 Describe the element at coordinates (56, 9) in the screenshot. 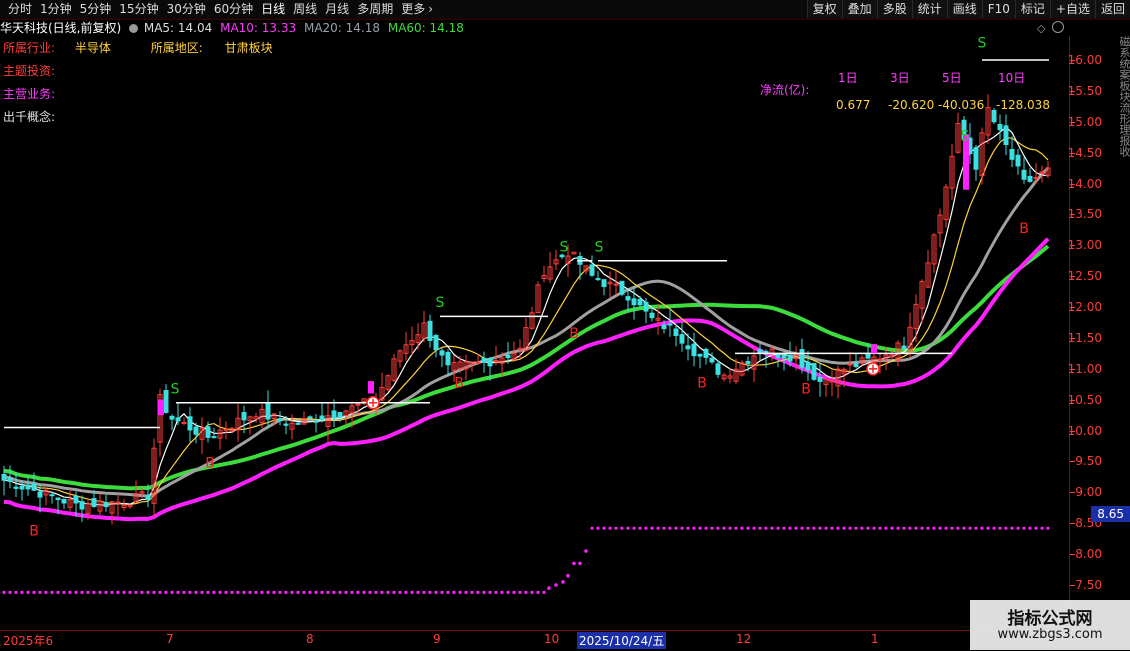

I see `tab-1min: 1分钟` at that location.